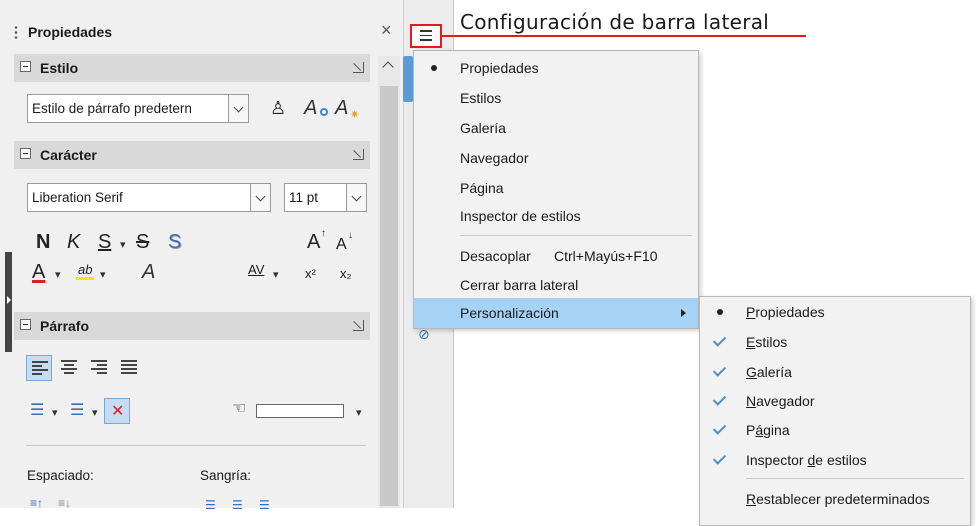 This screenshot has height=526, width=979. I want to click on paragraph-bg-swatch, so click(300, 411).